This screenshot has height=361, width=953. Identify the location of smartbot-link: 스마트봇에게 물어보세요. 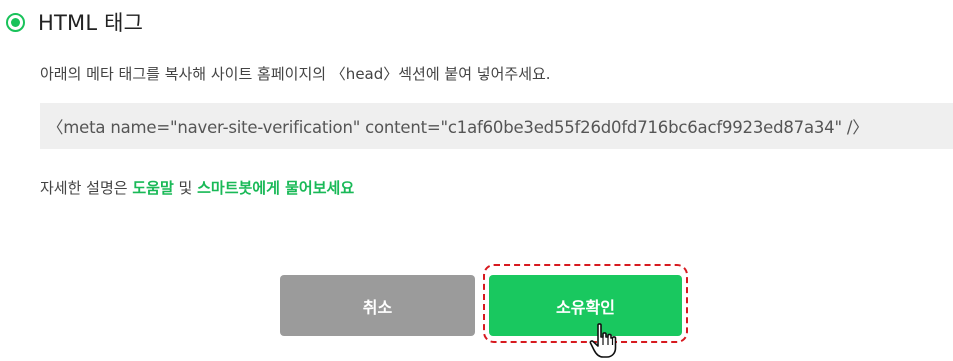
(275, 188).